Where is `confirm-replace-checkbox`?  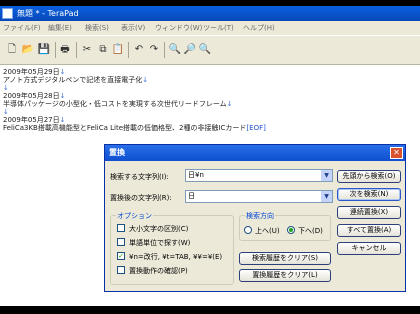 confirm-replace-checkbox is located at coordinates (121, 270).